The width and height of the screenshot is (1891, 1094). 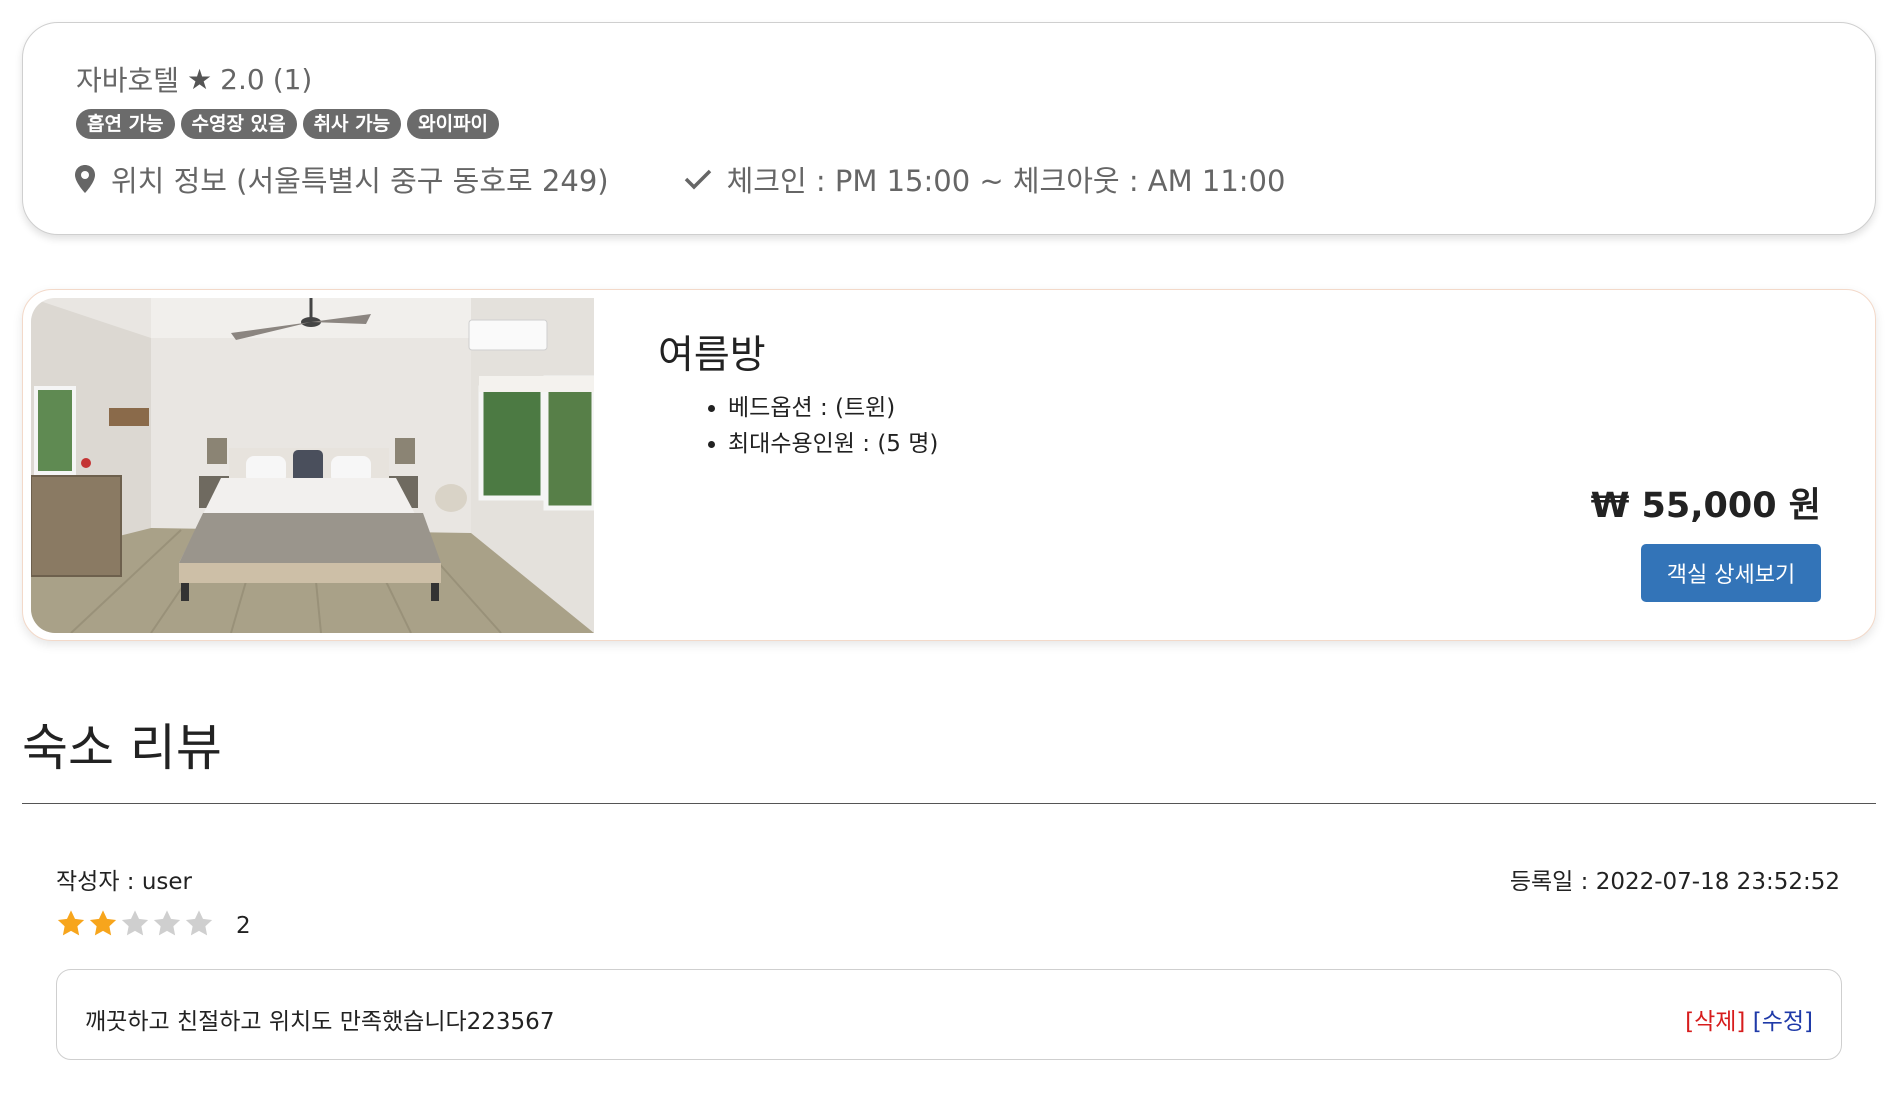 What do you see at coordinates (124, 882) in the screenshot?
I see `review-author: 작성자 : user` at bounding box center [124, 882].